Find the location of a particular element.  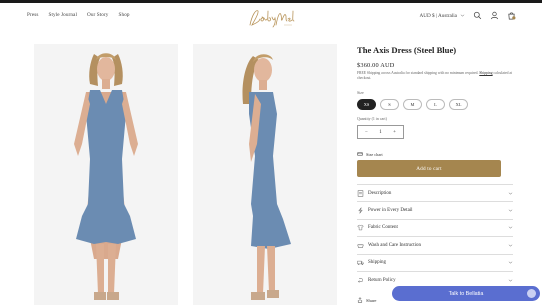

size-option-m: M is located at coordinates (412, 104).